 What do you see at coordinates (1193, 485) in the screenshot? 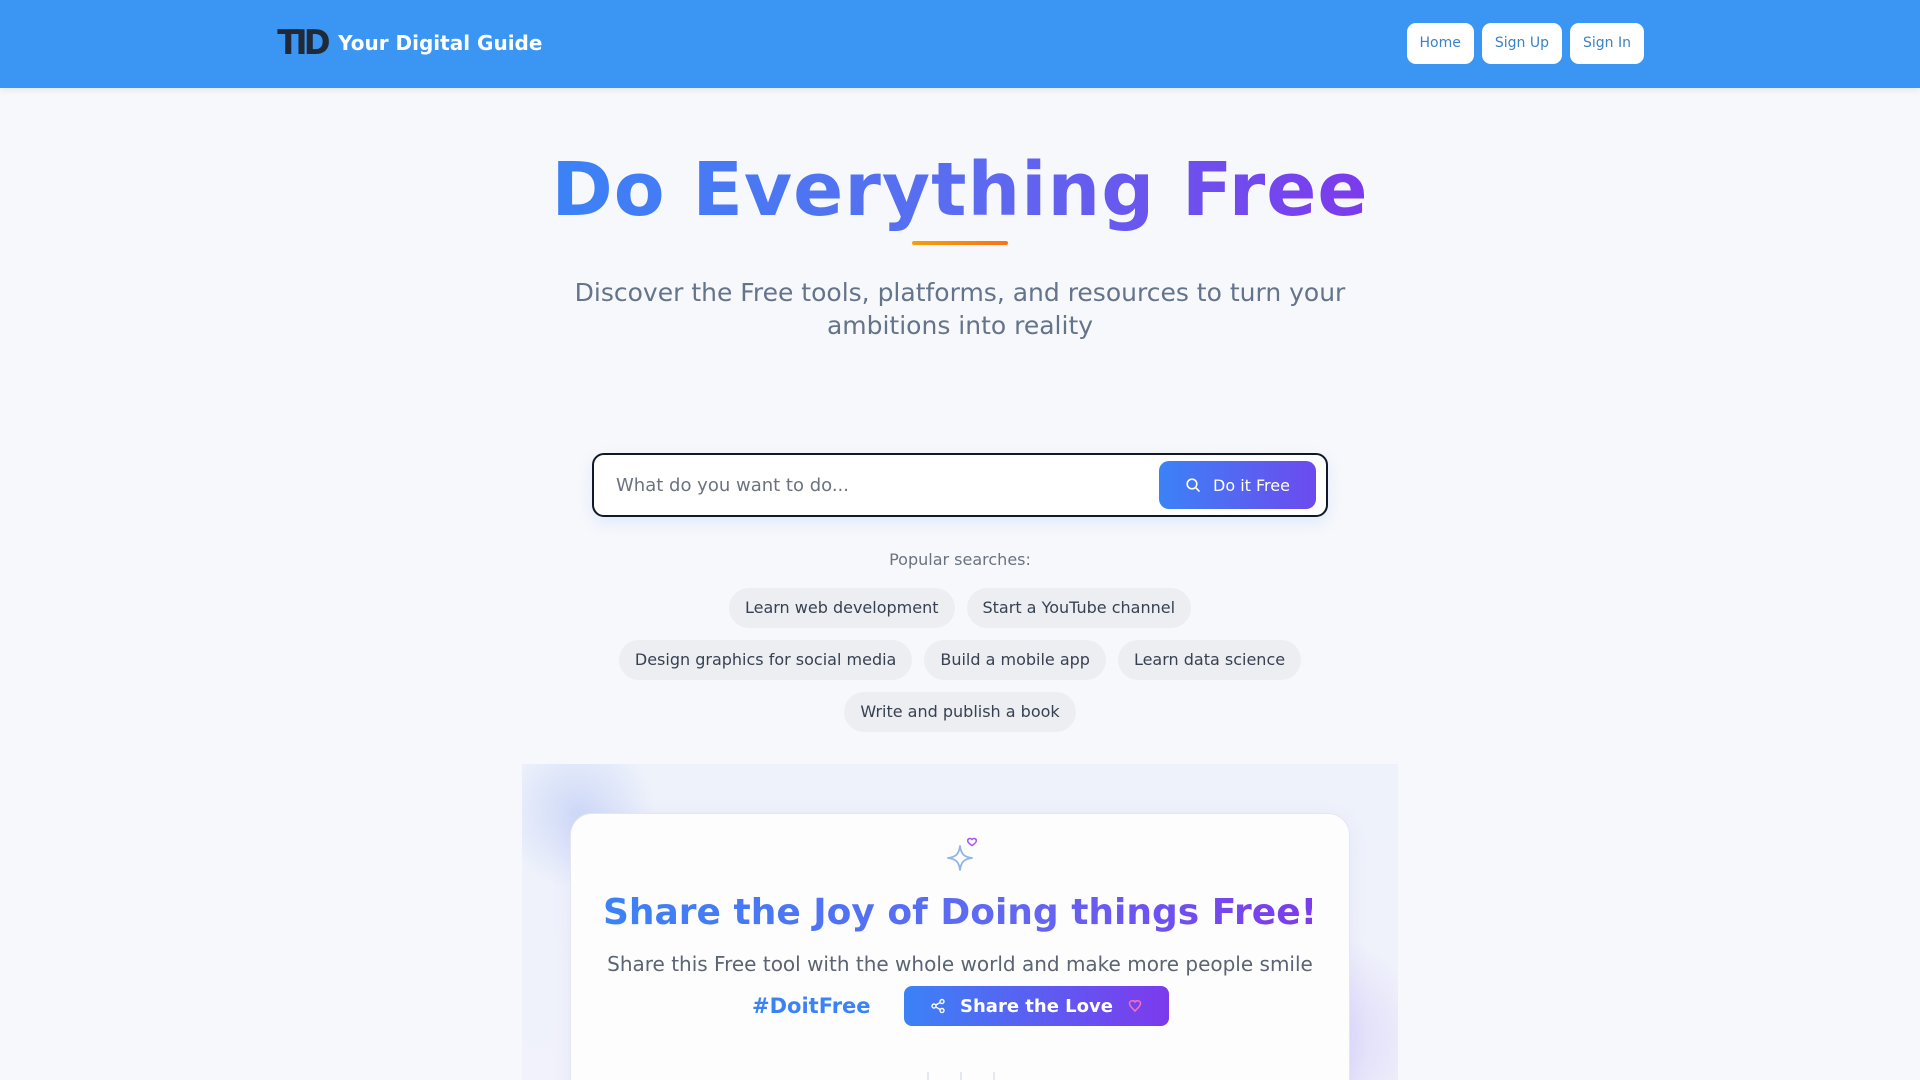
I see `search-icon` at bounding box center [1193, 485].